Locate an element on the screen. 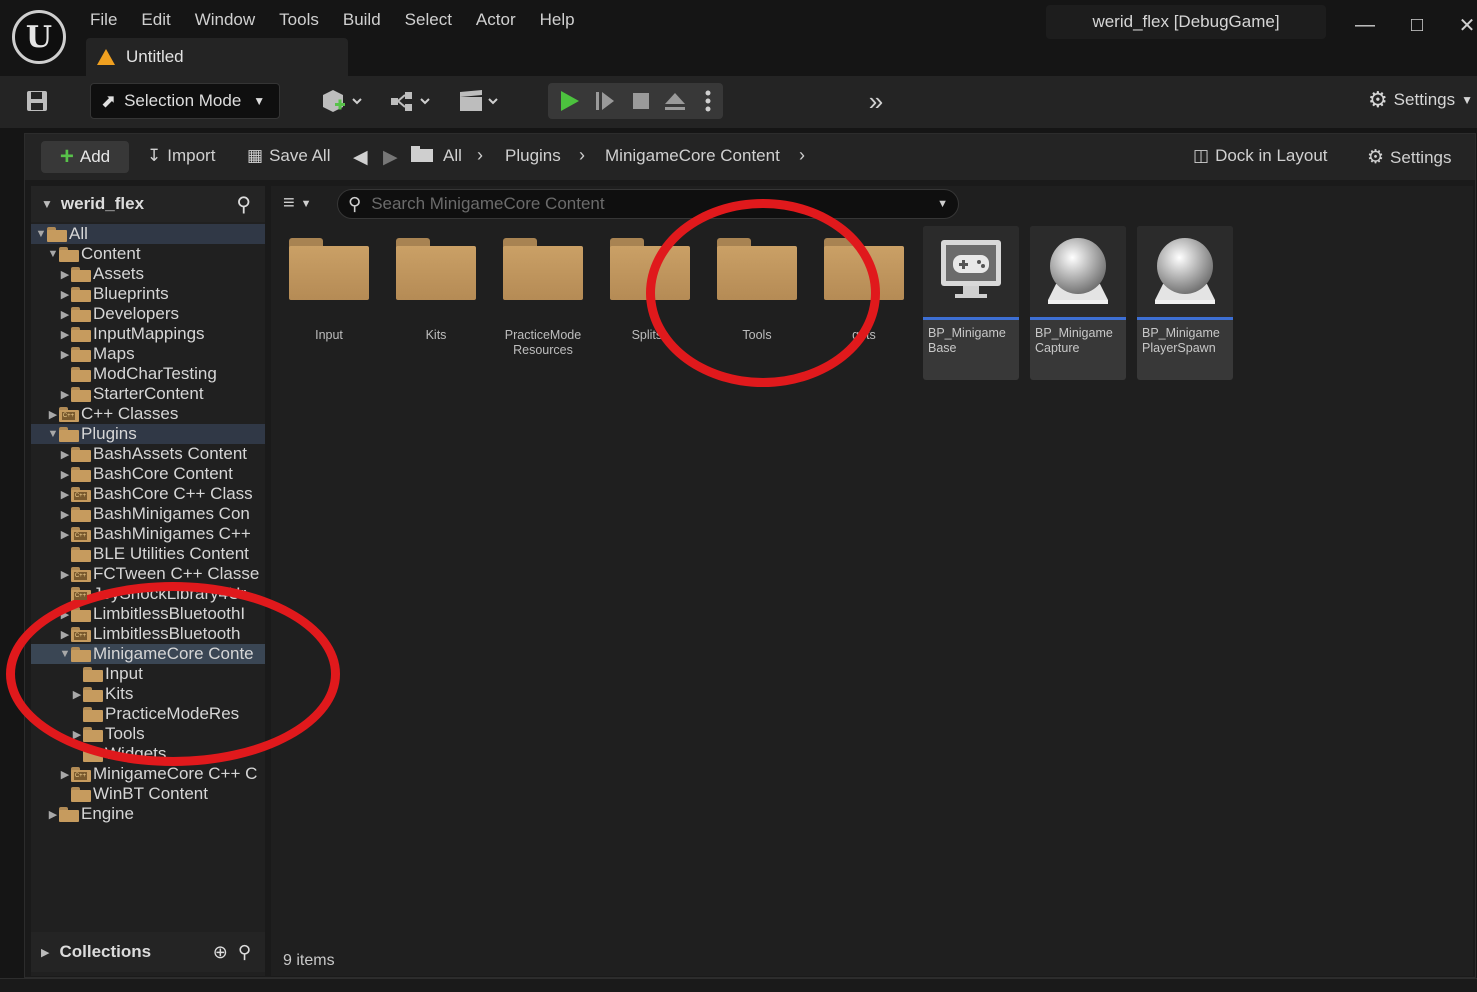 This screenshot has height=992, width=1477. folder-tile-splitscreen: Splitsc is located at coordinates (650, 284).